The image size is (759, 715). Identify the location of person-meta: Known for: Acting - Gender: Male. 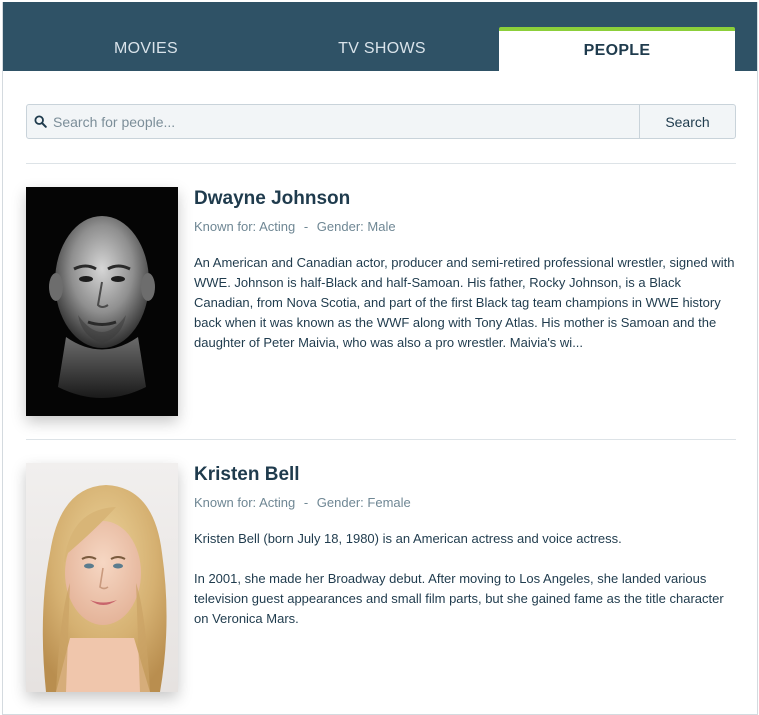
(465, 227).